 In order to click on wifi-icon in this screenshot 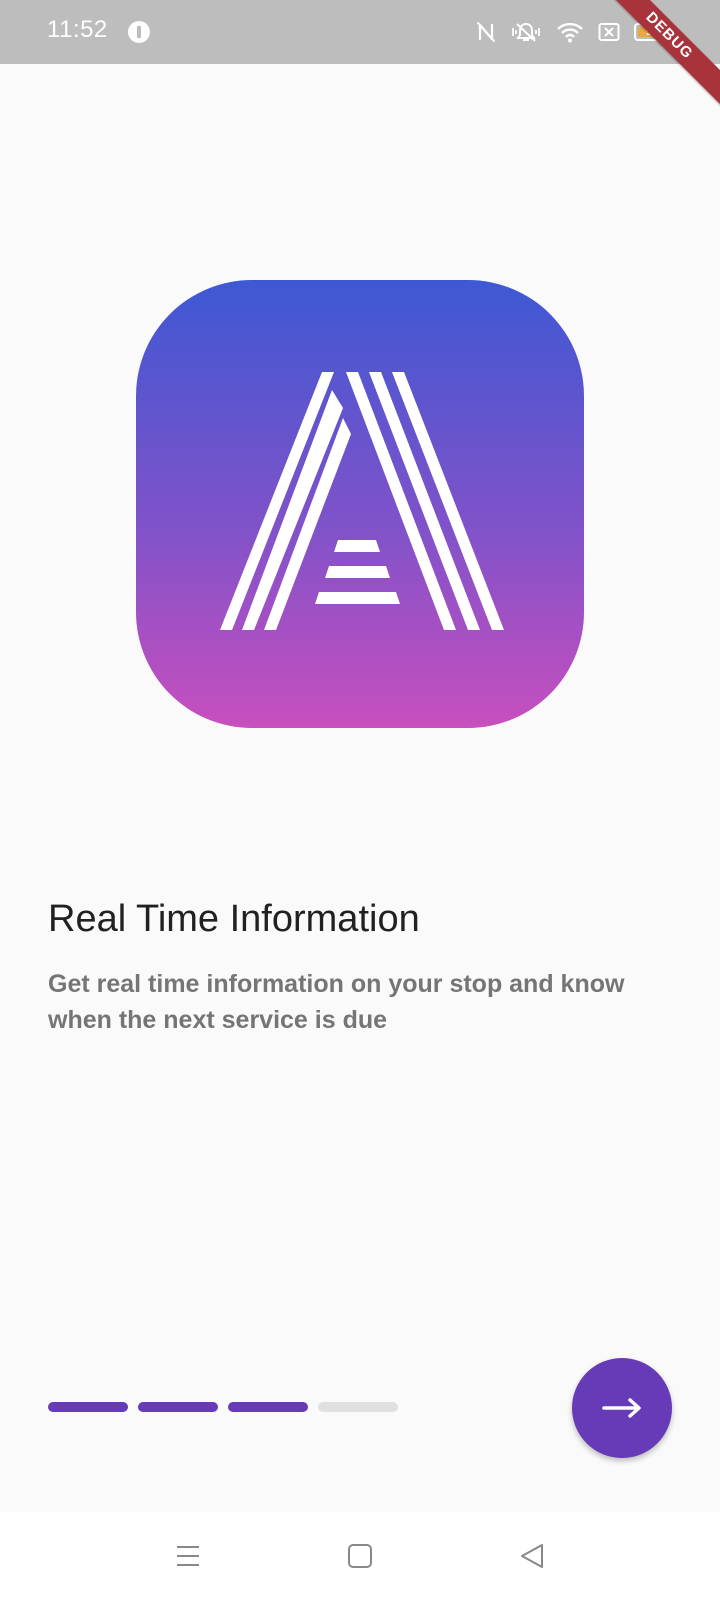, I will do `click(570, 32)`.